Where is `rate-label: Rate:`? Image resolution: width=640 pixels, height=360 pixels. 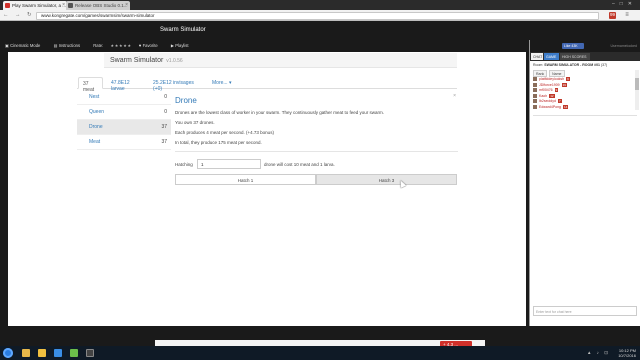 rate-label: Rate: is located at coordinates (98, 45).